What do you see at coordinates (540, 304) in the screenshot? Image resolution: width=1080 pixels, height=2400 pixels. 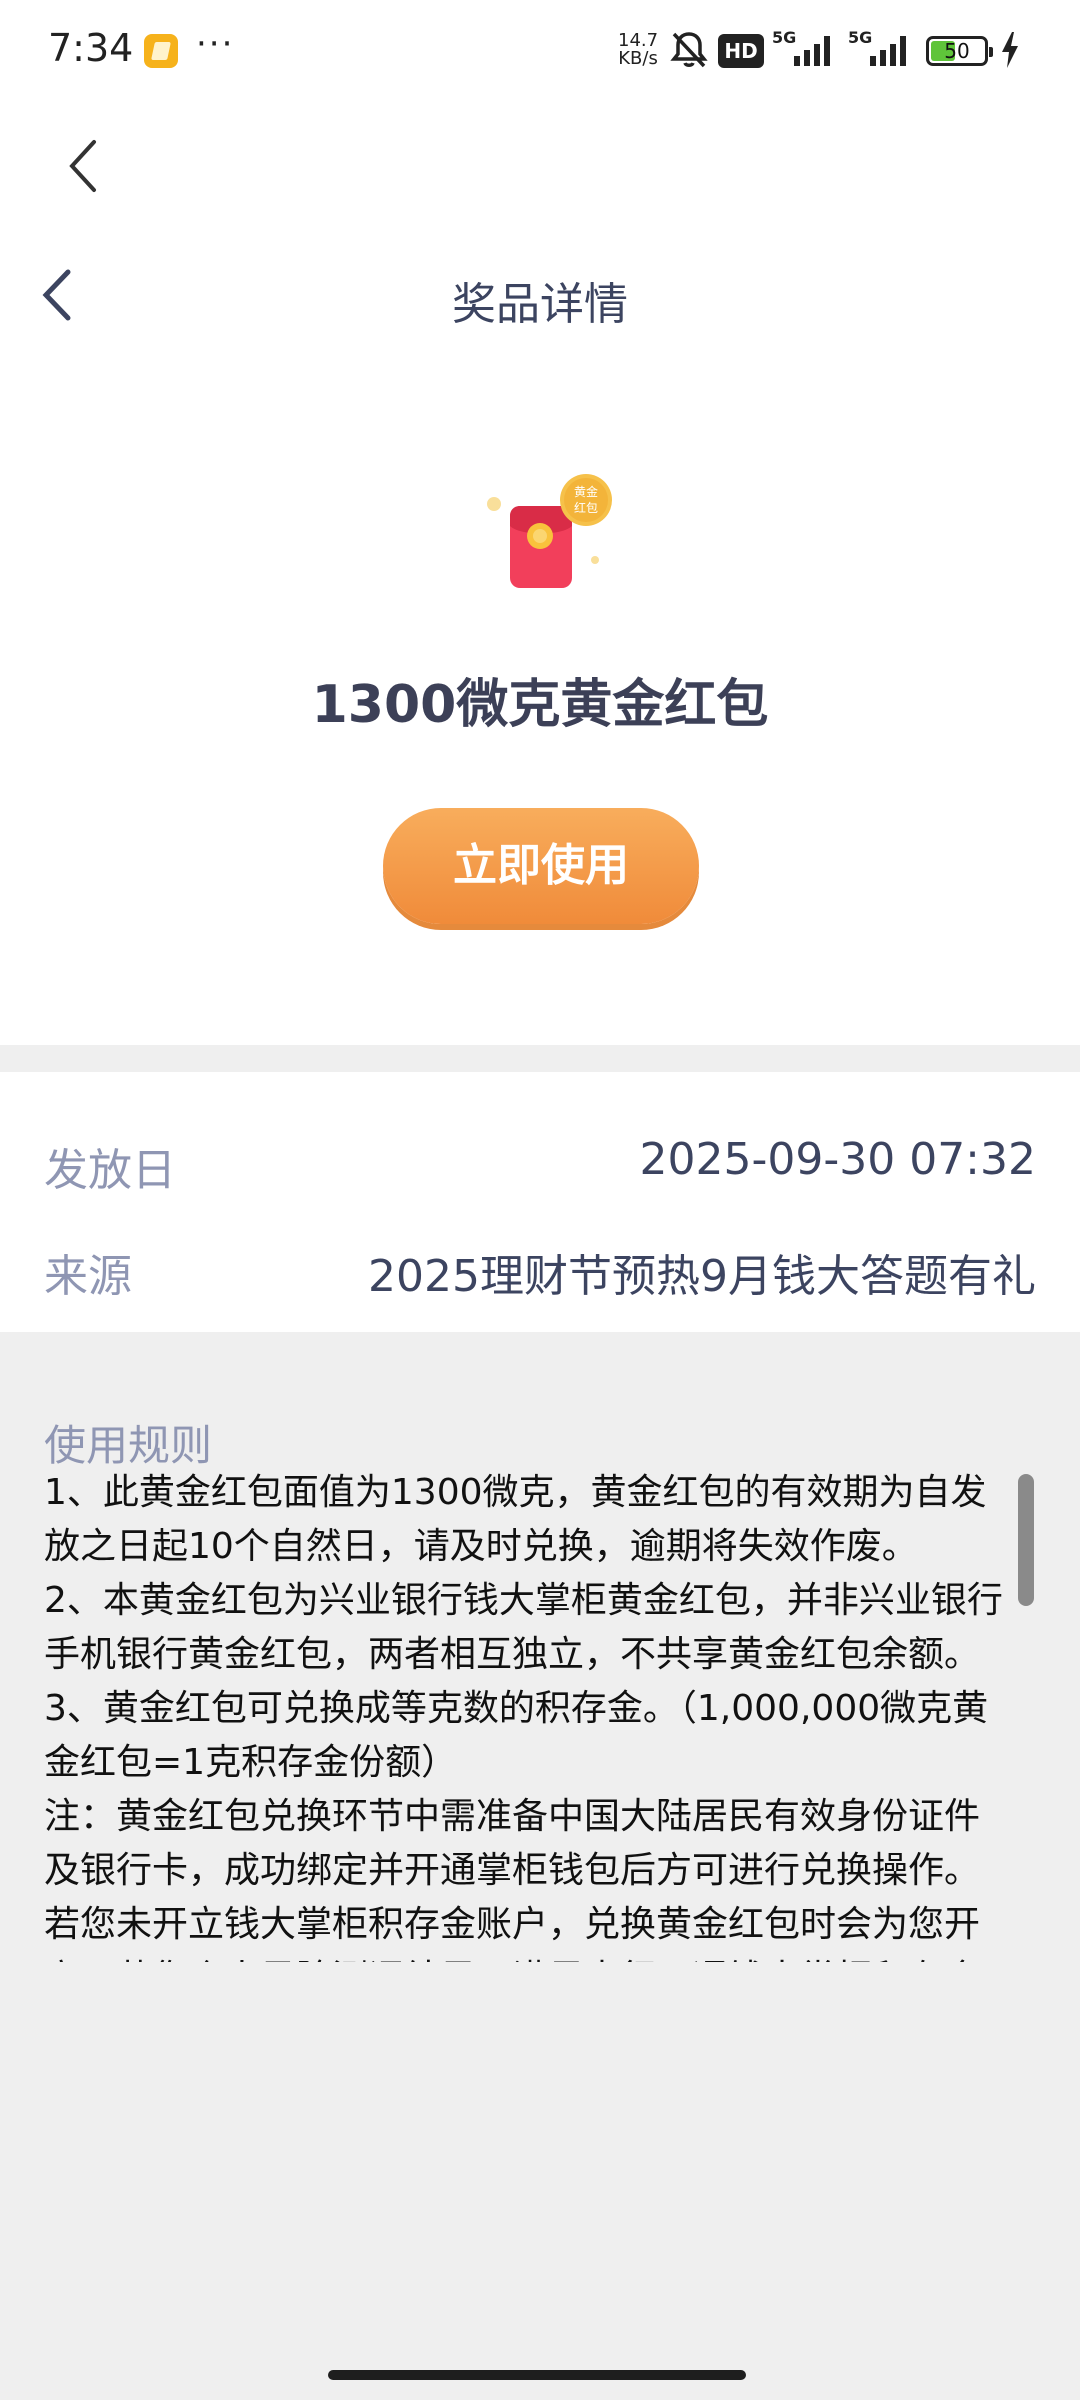 I see `page-title: 奖品详情` at bounding box center [540, 304].